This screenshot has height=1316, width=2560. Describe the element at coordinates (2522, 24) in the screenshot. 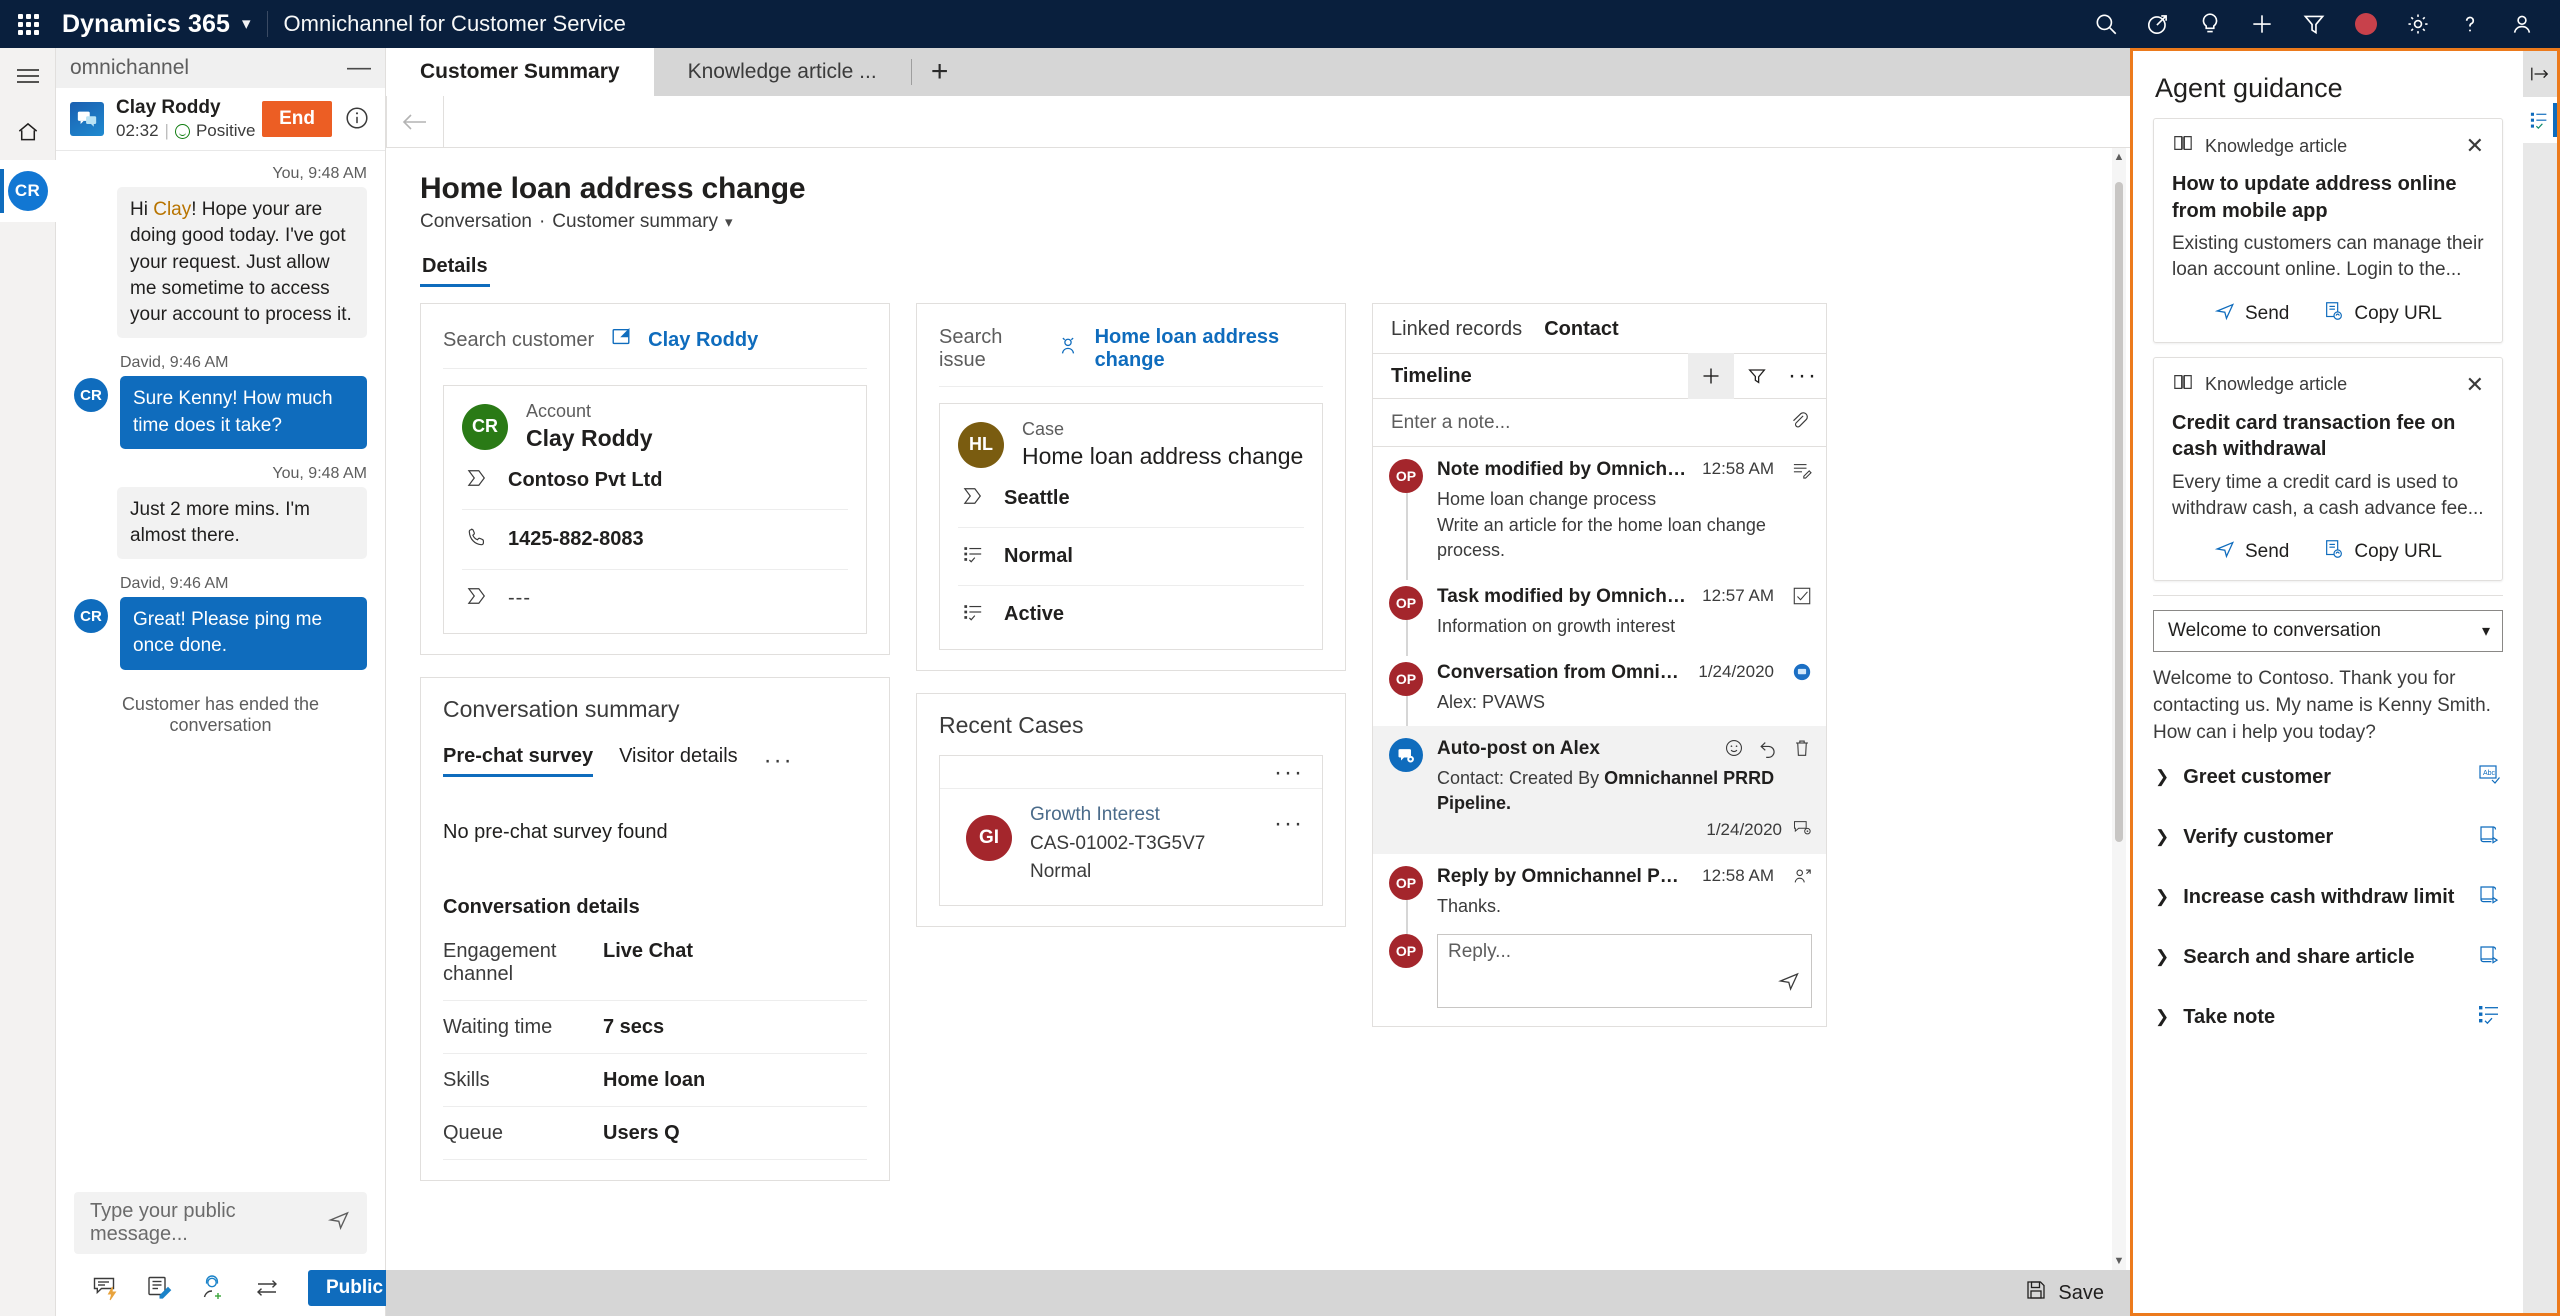

I see `account-icon` at that location.